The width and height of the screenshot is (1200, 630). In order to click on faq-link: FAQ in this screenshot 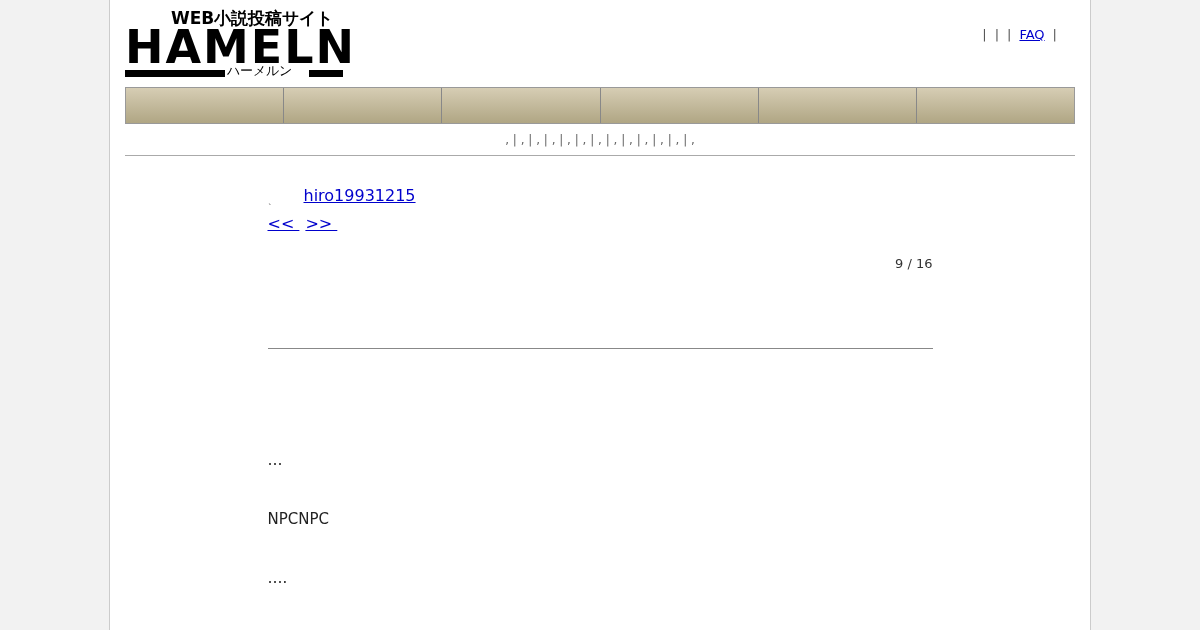, I will do `click(1032, 35)`.